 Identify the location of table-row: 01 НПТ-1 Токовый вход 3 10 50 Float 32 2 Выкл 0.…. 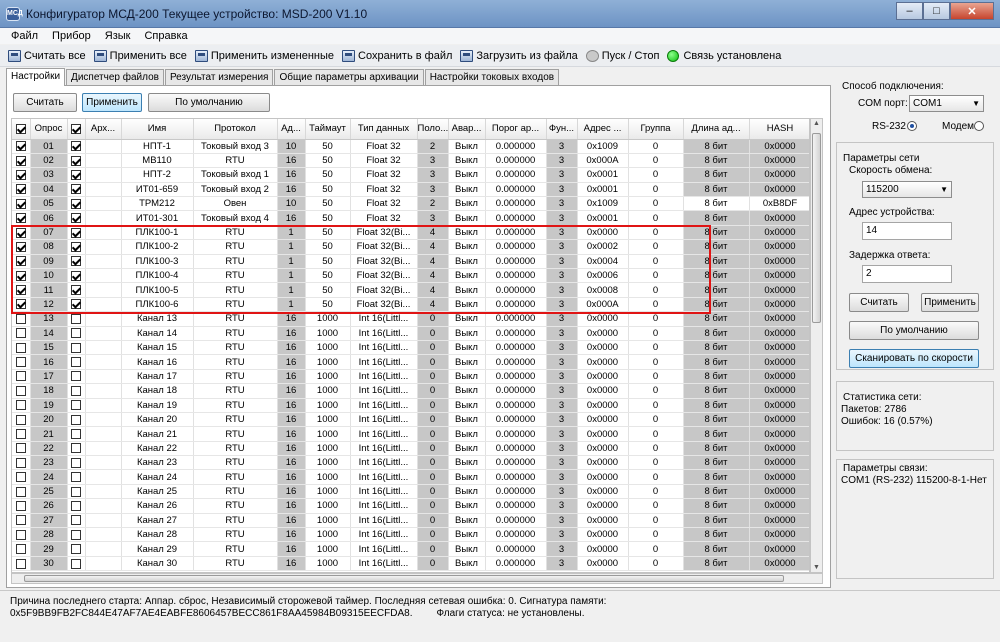
(410, 146).